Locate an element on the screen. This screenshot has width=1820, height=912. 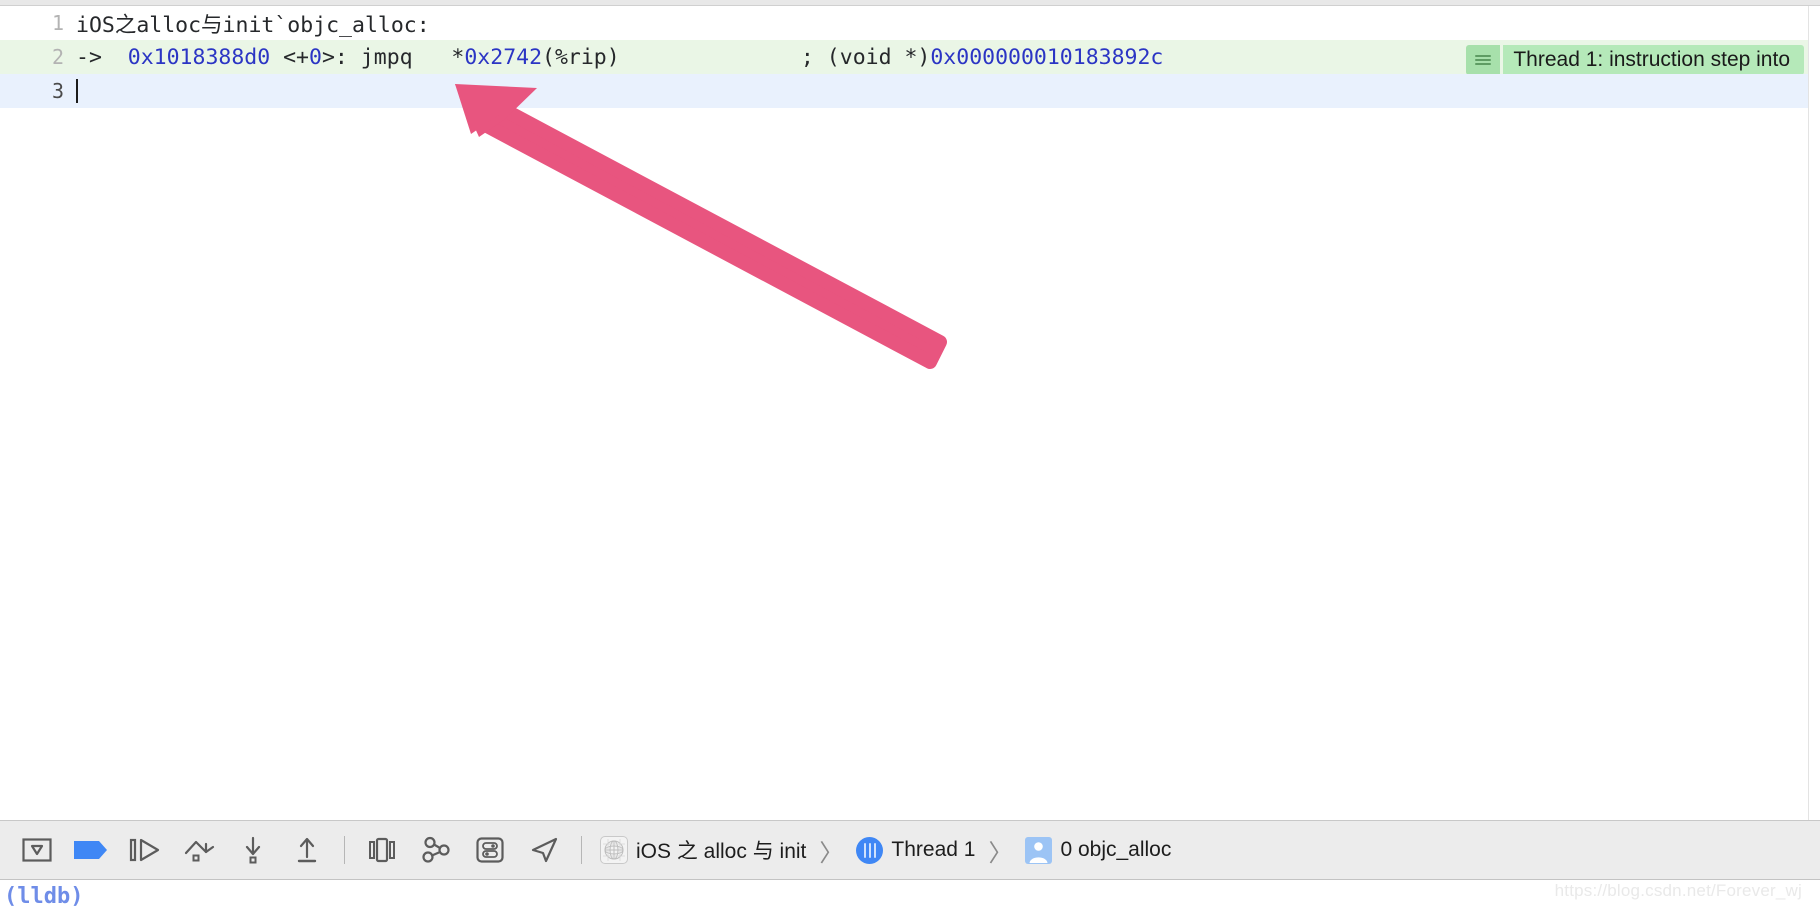
code-token-displacement: 0x2742 is located at coordinates (503, 57).